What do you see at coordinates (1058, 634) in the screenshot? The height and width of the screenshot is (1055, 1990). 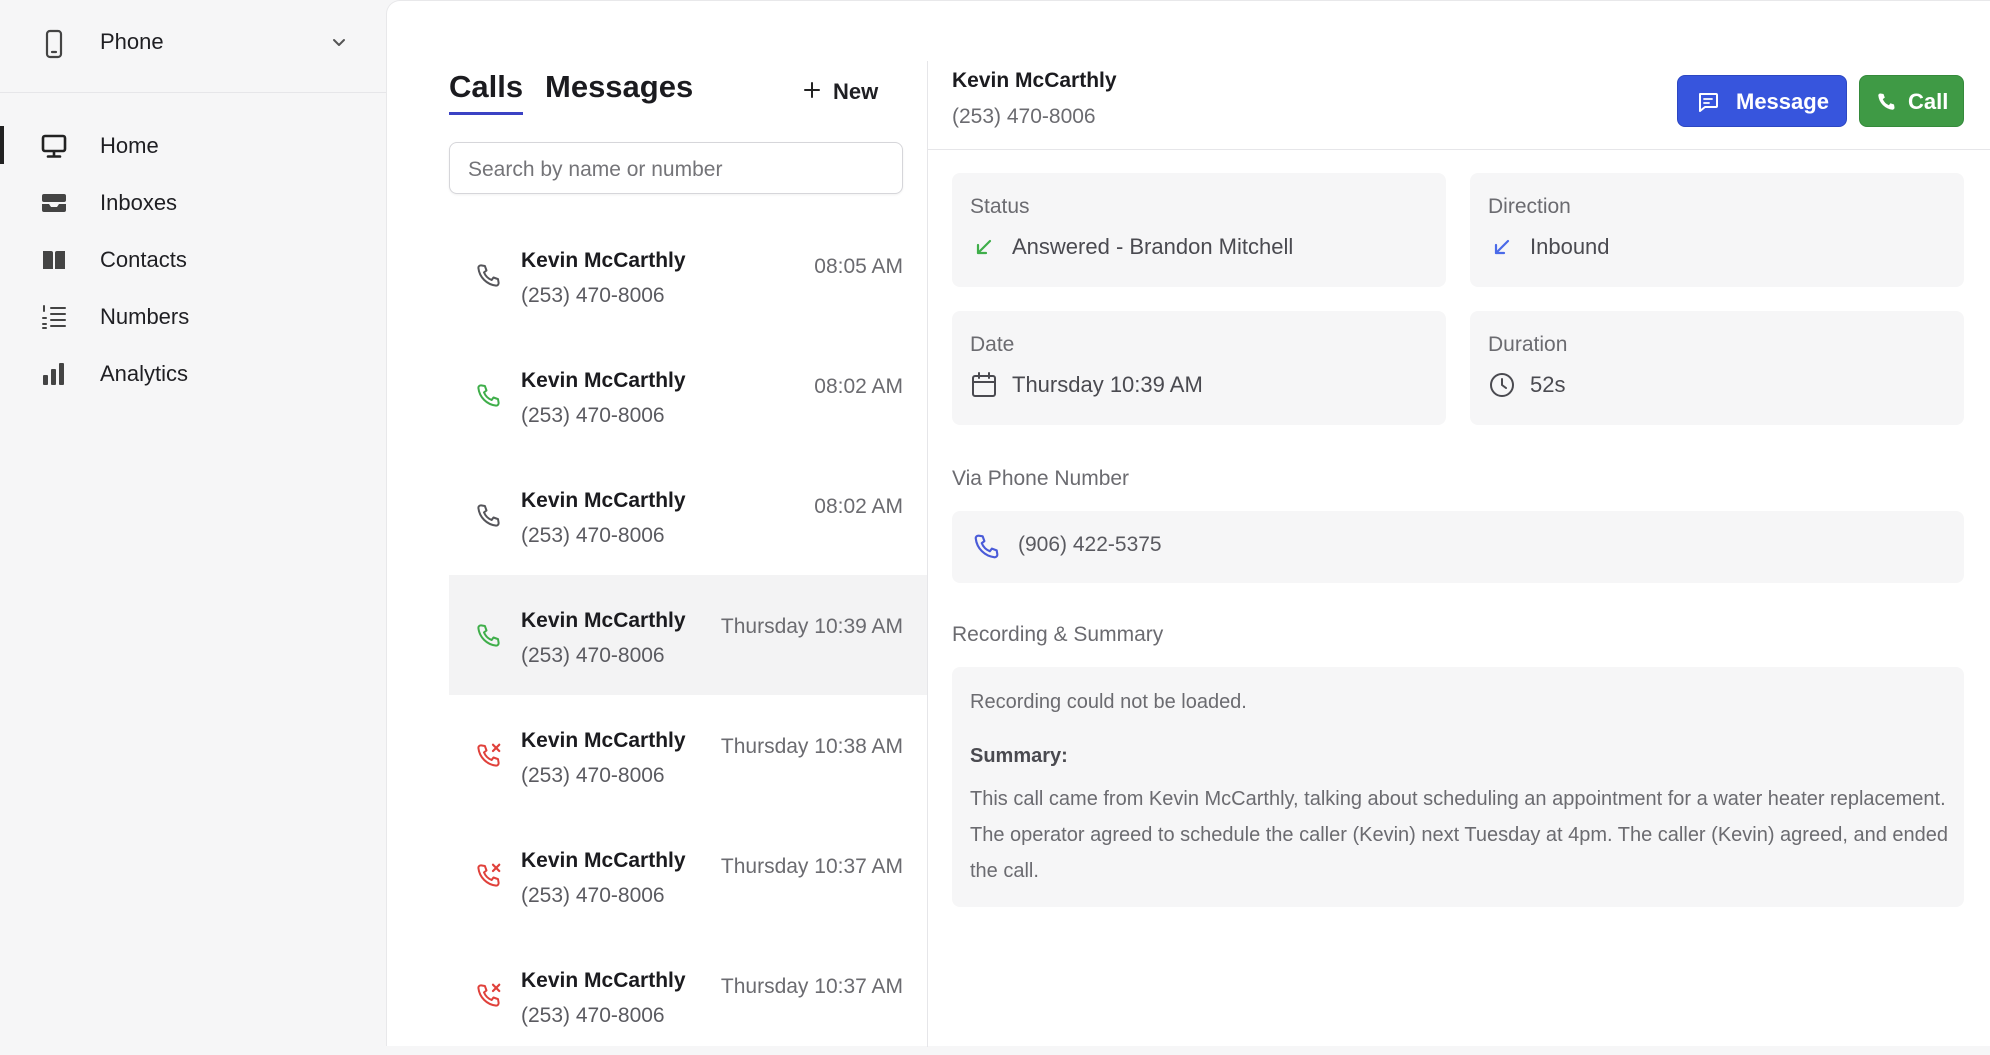 I see `recording-summary-label: Recording & Summary` at bounding box center [1058, 634].